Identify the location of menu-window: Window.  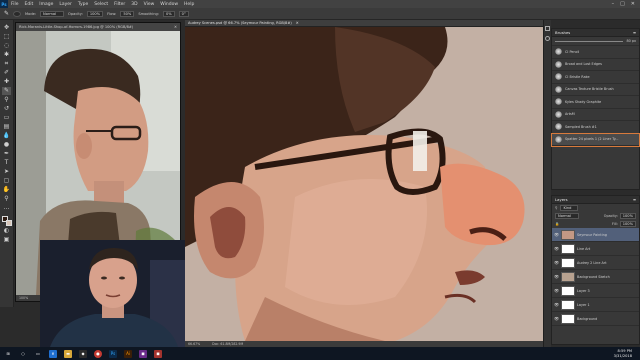
(169, 4).